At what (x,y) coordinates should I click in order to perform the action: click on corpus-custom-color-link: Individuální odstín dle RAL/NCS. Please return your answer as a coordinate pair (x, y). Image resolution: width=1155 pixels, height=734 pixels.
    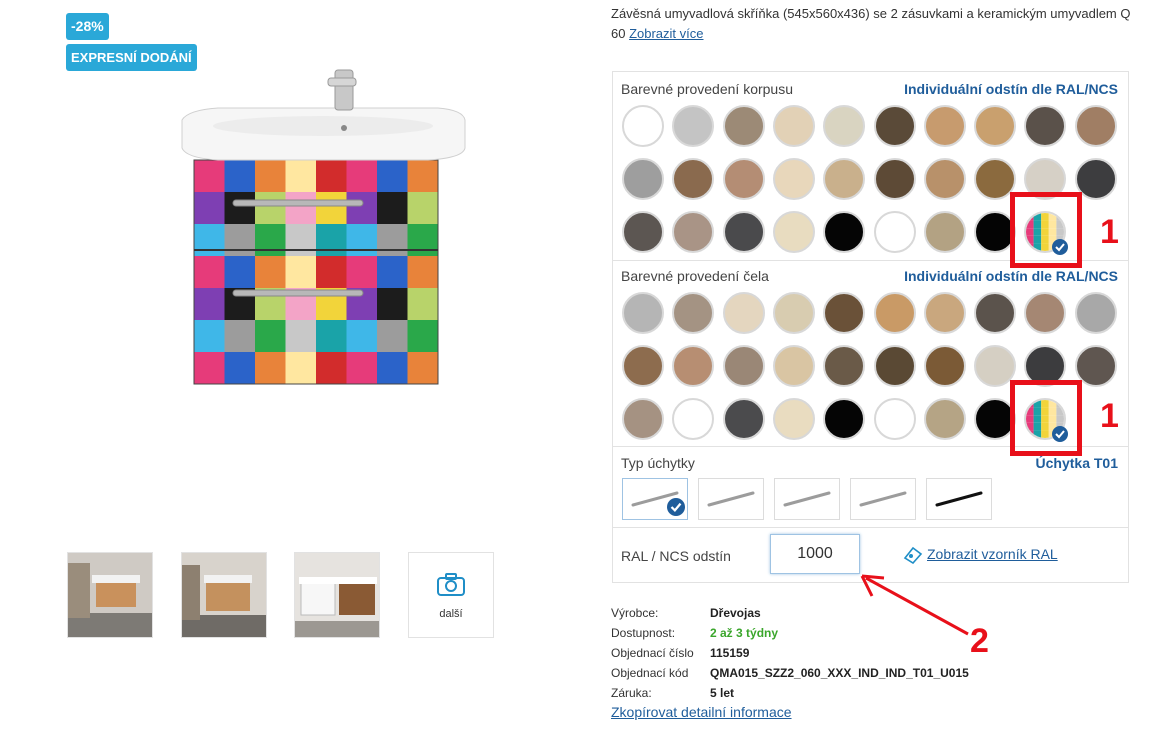
    Looking at the image, I should click on (1011, 89).